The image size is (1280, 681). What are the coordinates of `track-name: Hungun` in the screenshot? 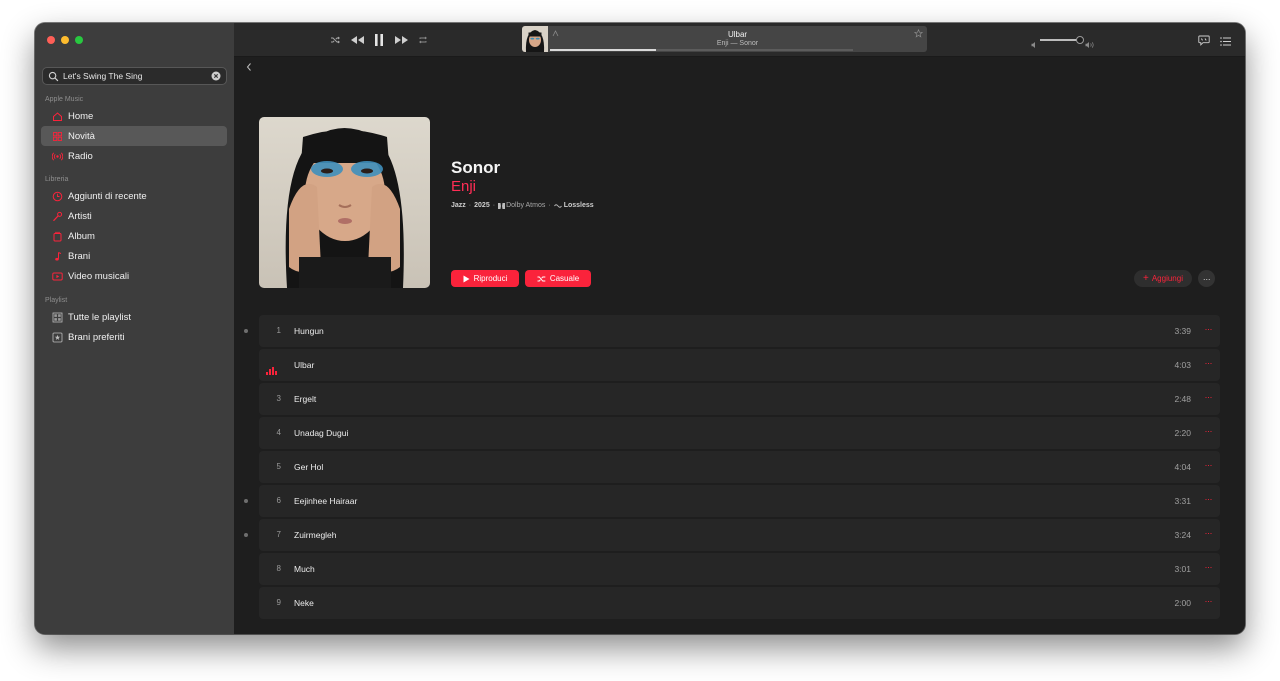 It's located at (309, 331).